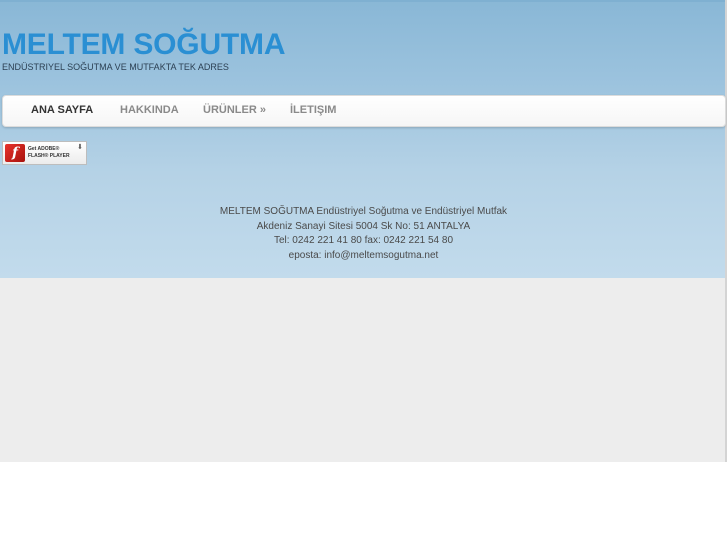 The width and height of the screenshot is (727, 545). I want to click on get-flash-player-button: f Get ADOBE® FLASH® PLAYER ⬇, so click(44, 153).